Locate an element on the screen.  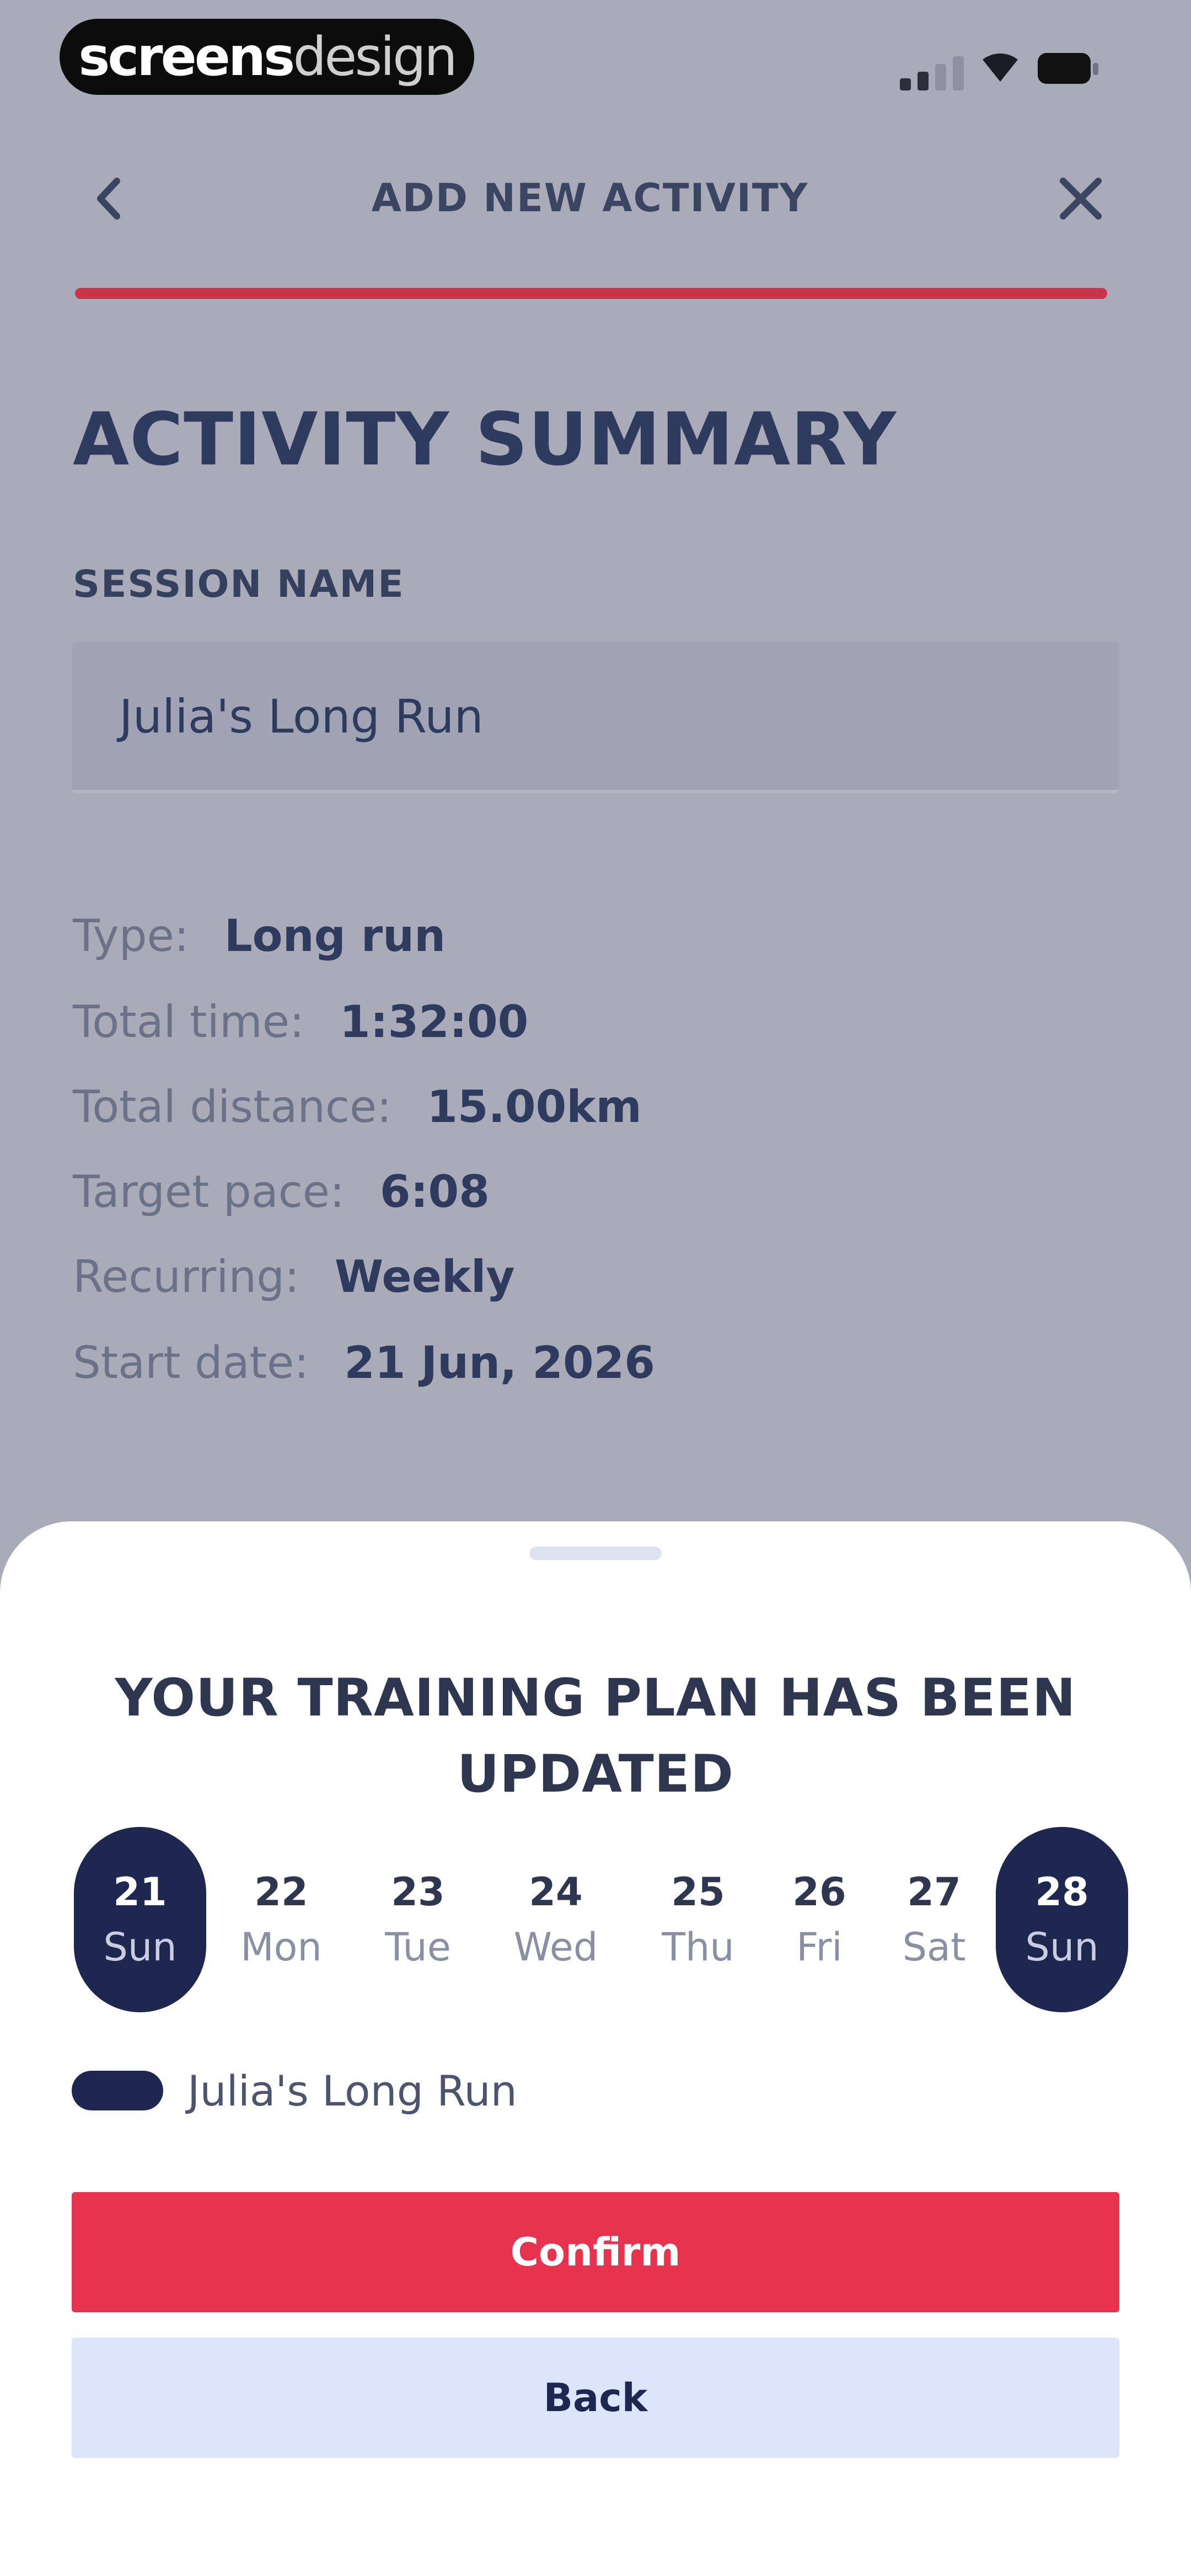
detail-row-total-distance: Total distance: 15.00km is located at coordinates (357, 1106).